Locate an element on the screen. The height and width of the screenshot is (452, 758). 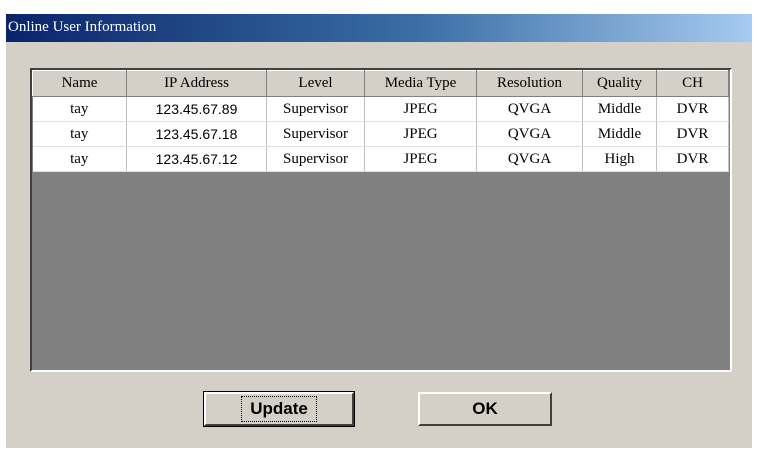
title-bar: Online User Information is located at coordinates (379, 28).